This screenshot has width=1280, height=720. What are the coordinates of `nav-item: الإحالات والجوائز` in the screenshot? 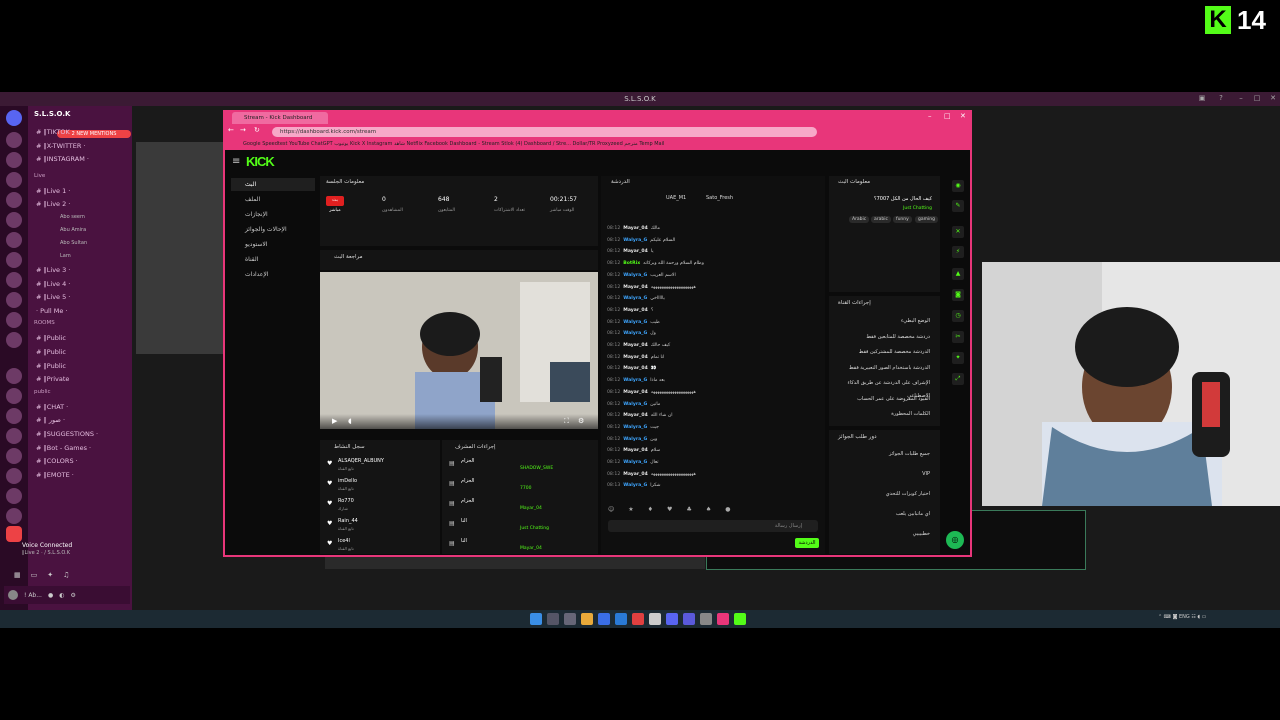 It's located at (273, 229).